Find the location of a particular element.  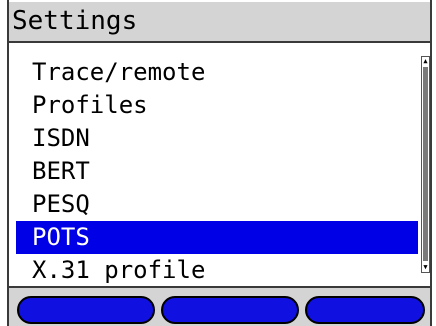

menu-item-isdn: ISDN is located at coordinates (217, 138).